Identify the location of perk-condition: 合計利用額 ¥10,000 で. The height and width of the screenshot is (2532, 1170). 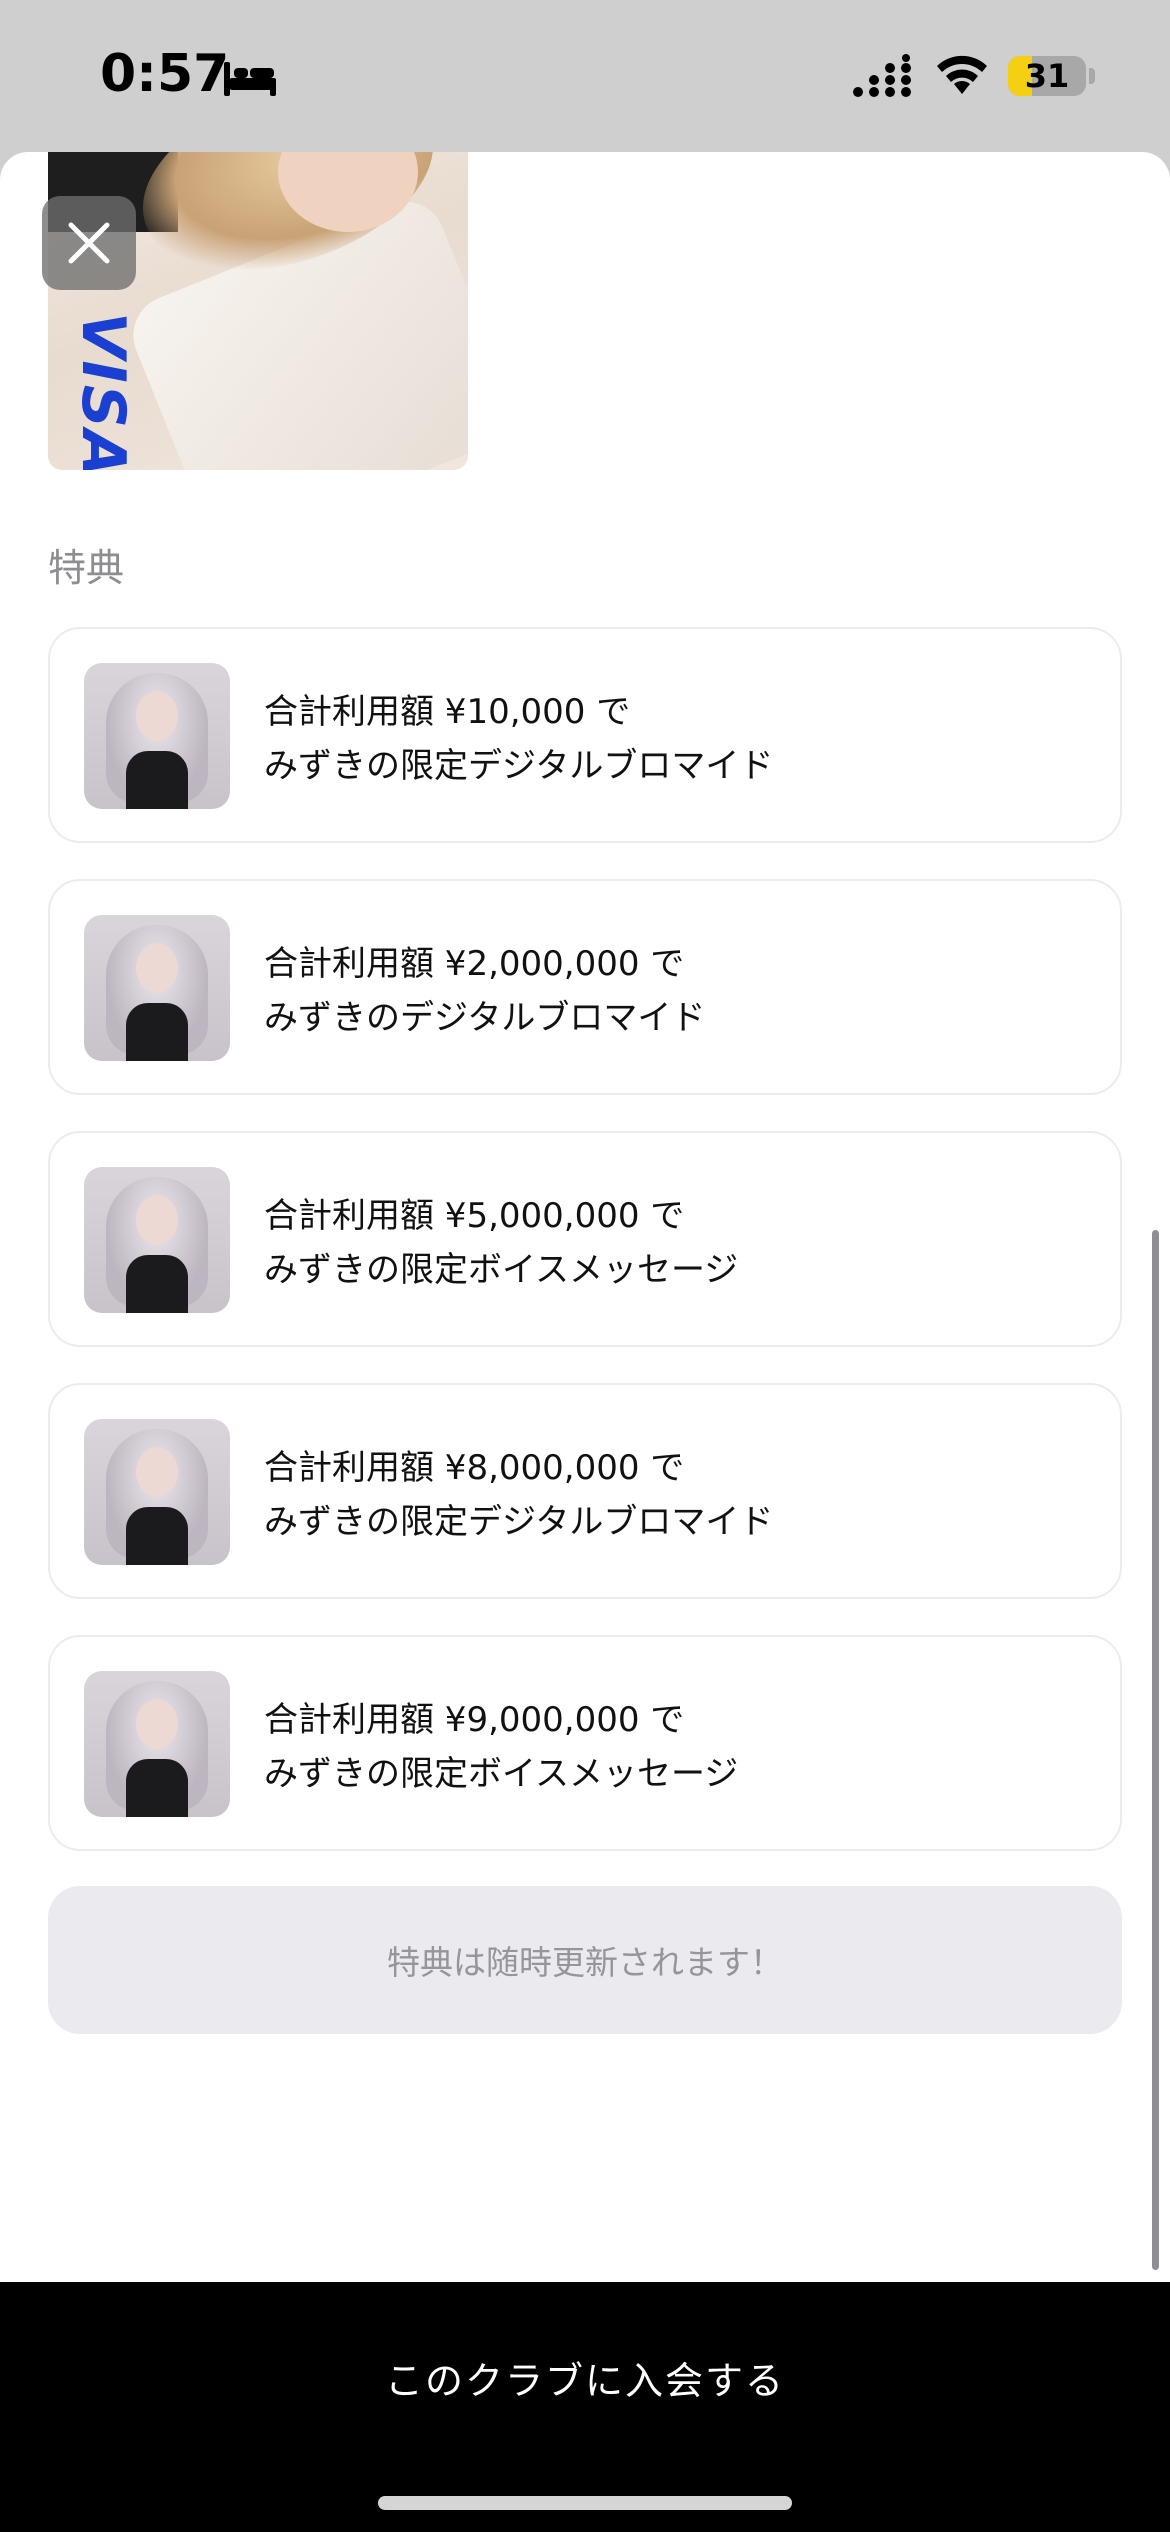
(447, 712).